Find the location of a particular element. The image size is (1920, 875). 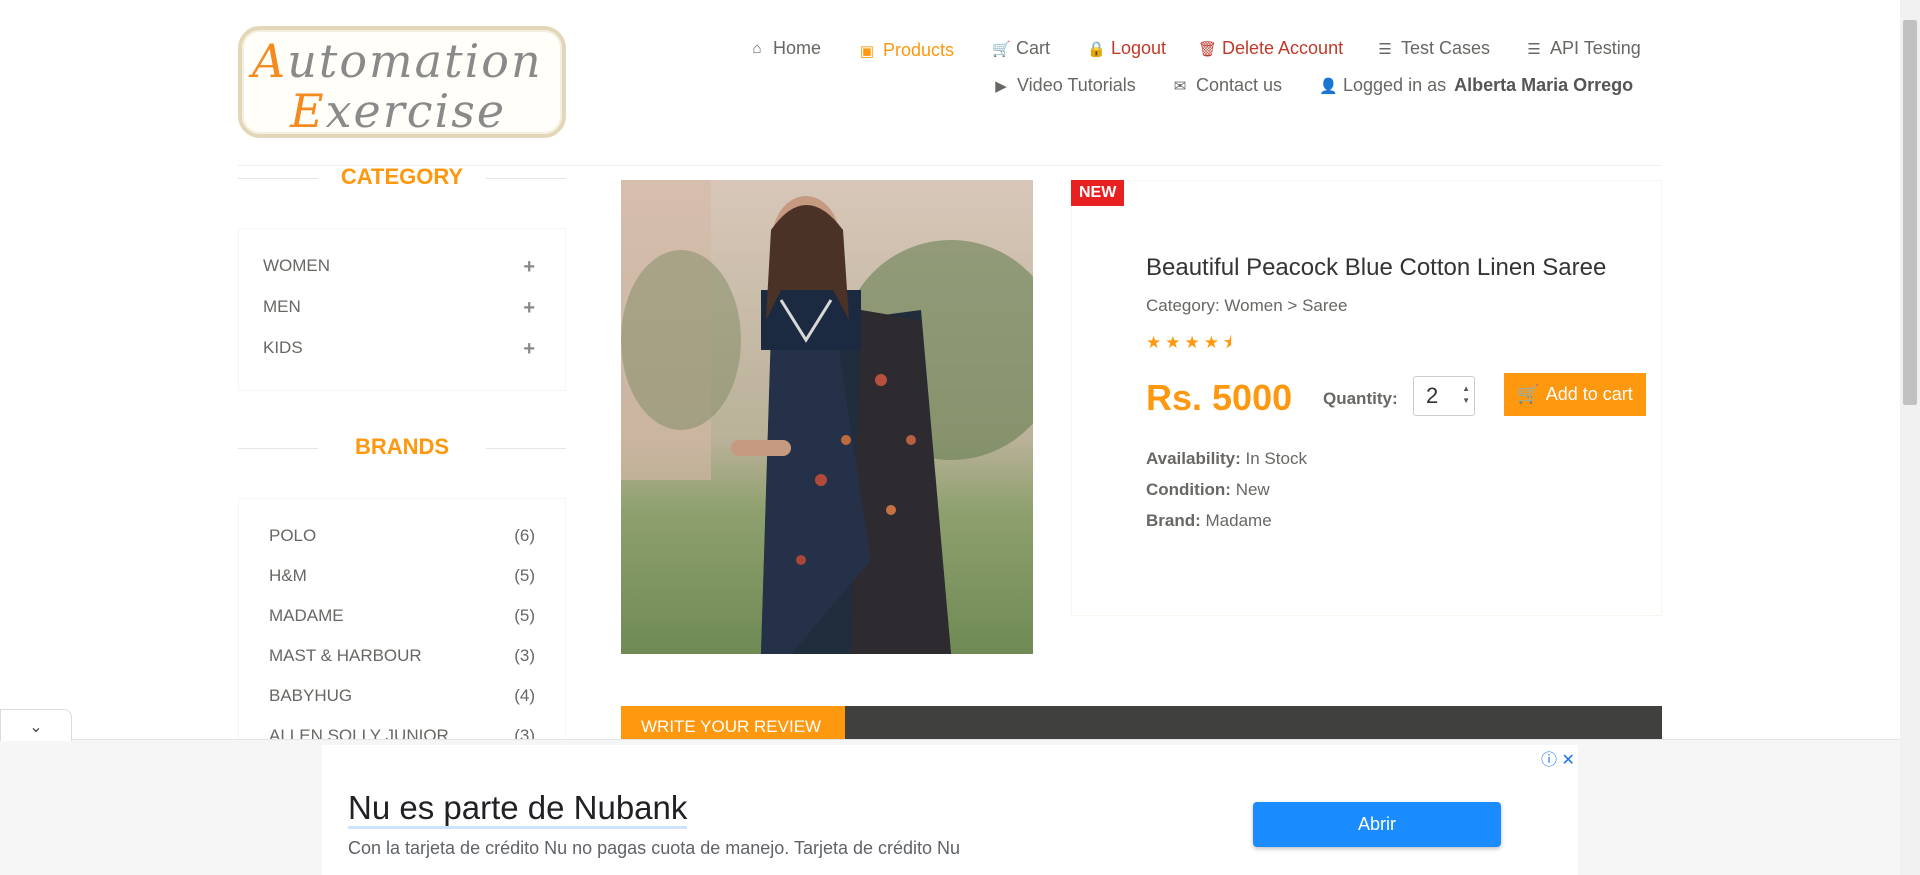

add-to-cart-button: 🛒 Add to cart is located at coordinates (1575, 394).